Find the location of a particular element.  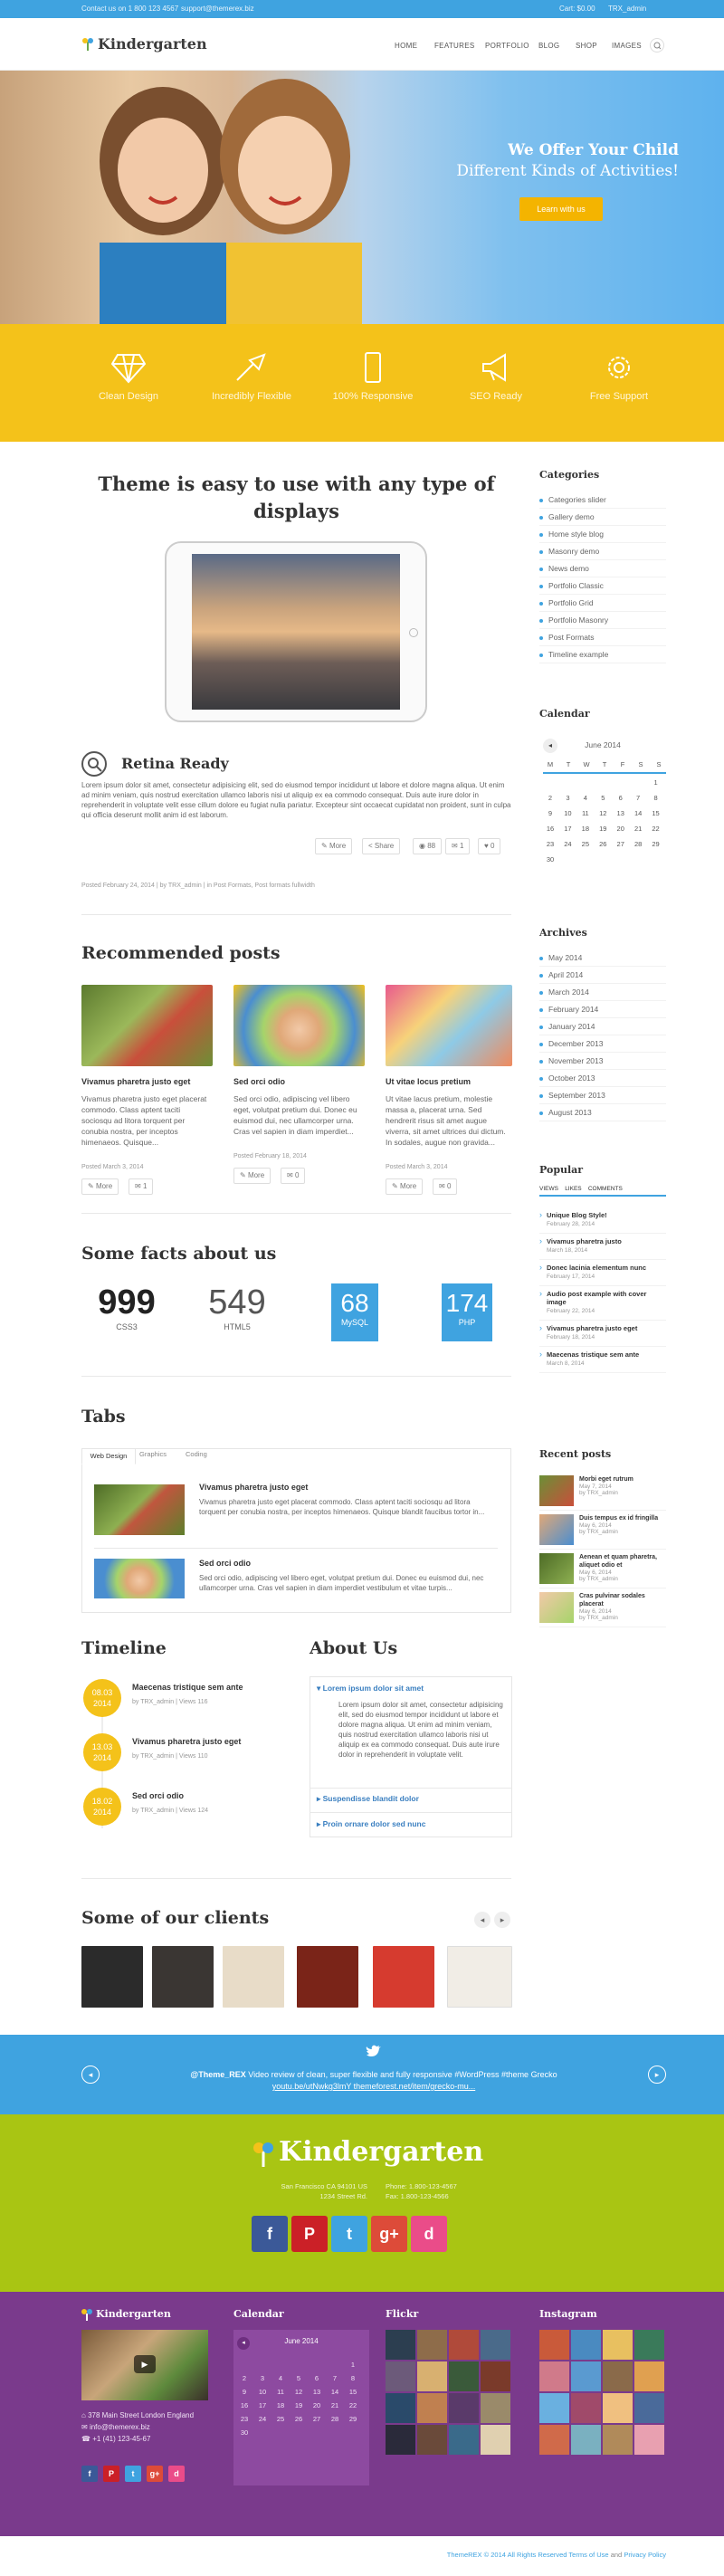

archive-link: November 2013 is located at coordinates (602, 1061).